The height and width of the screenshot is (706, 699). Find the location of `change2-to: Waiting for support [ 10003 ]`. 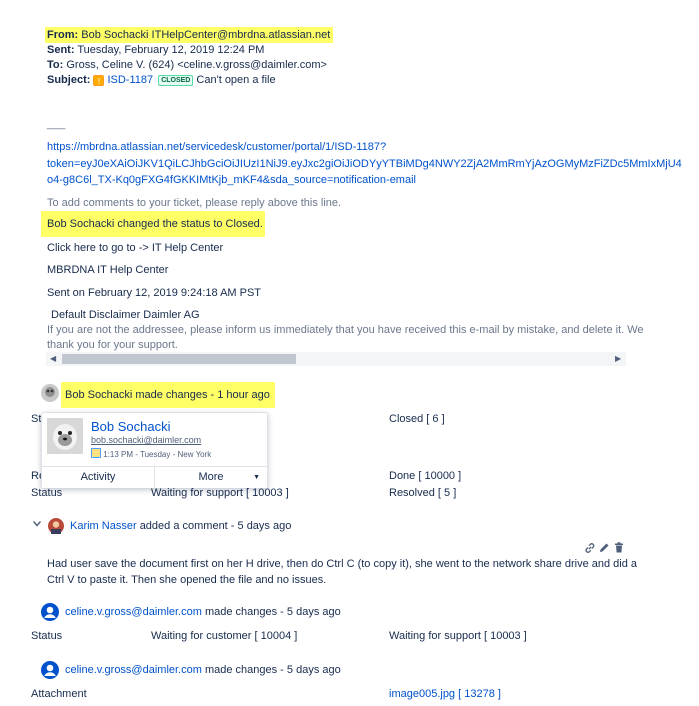

change2-to: Waiting for support [ 10003 ] is located at coordinates (458, 636).